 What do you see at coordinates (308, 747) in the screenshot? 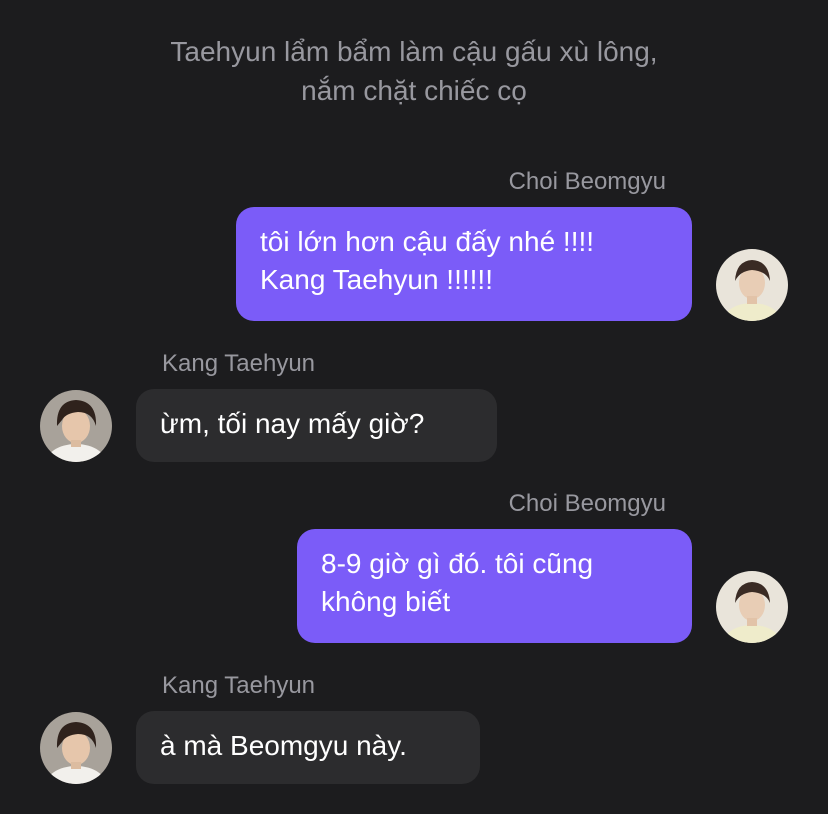
I see `message-bubble-incoming: à mà Beomgyu này.` at bounding box center [308, 747].